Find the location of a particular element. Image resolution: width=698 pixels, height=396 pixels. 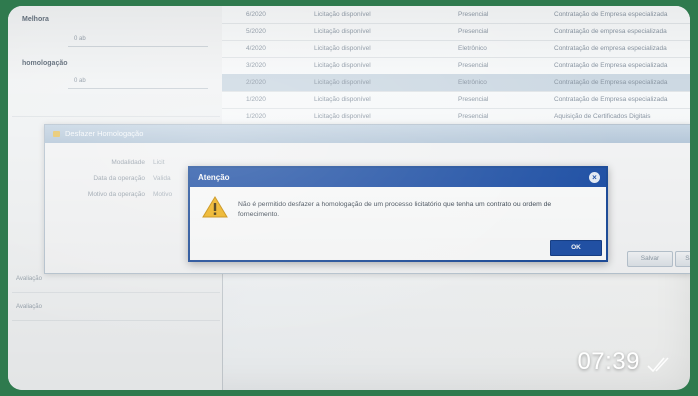

homologacao-field: 0 ab is located at coordinates (138, 83).